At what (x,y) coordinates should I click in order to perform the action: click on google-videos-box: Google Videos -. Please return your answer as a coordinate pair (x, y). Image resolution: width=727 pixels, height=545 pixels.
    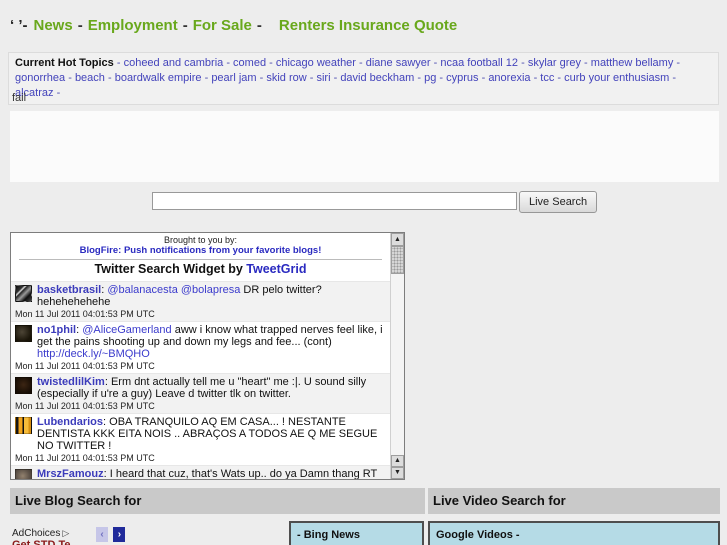
    Looking at the image, I should click on (574, 533).